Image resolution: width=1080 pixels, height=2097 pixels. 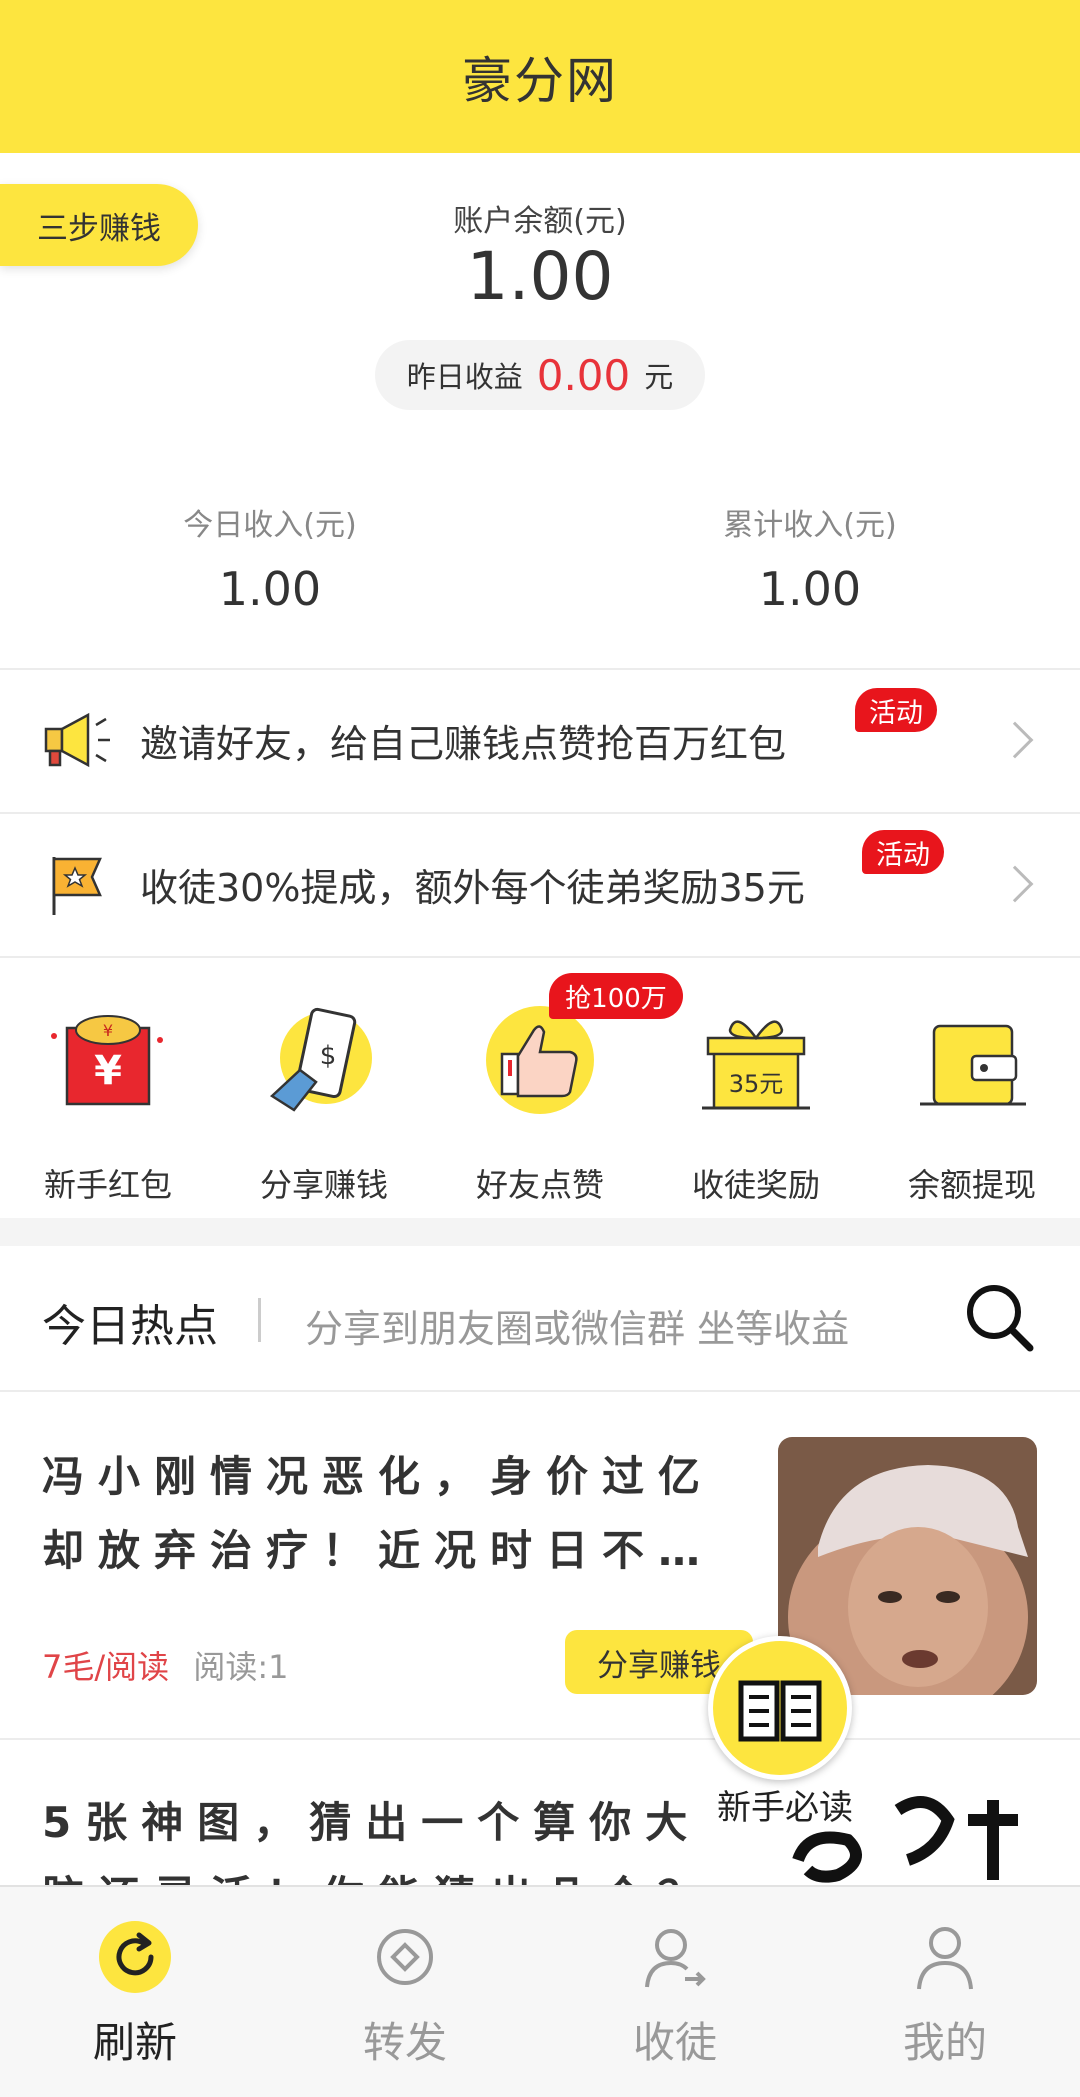 I want to click on total-income-label: 累计收入(元), so click(x=810, y=525).